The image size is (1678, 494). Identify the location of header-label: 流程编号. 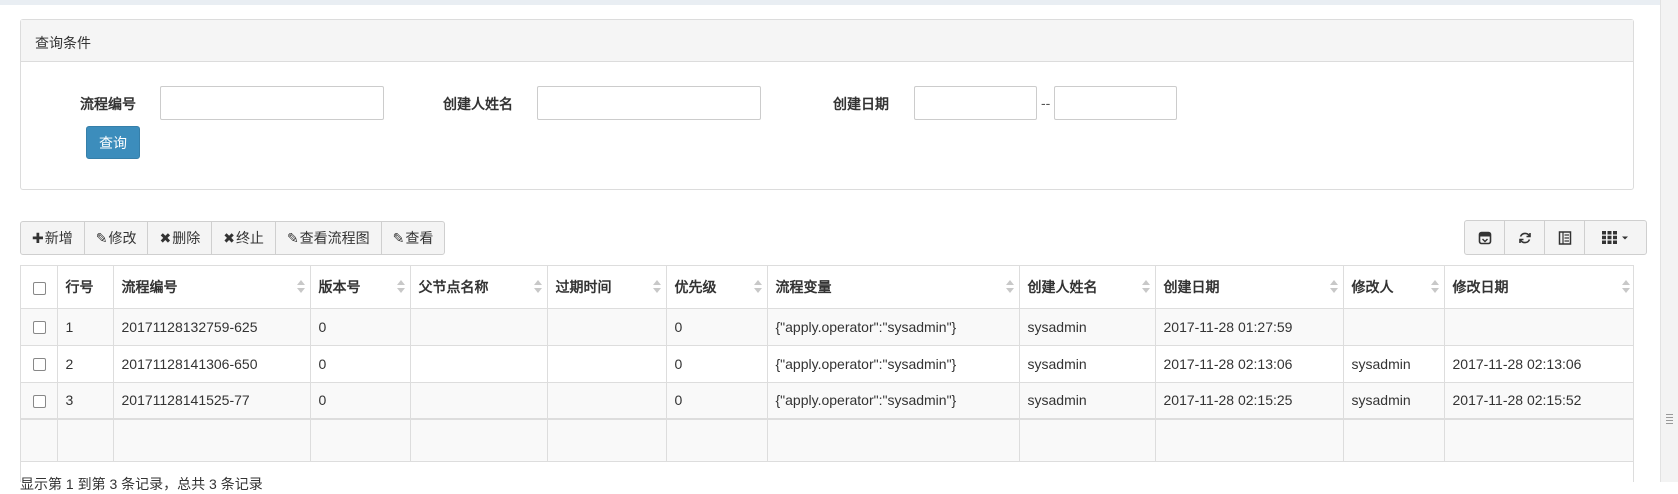
(149, 286).